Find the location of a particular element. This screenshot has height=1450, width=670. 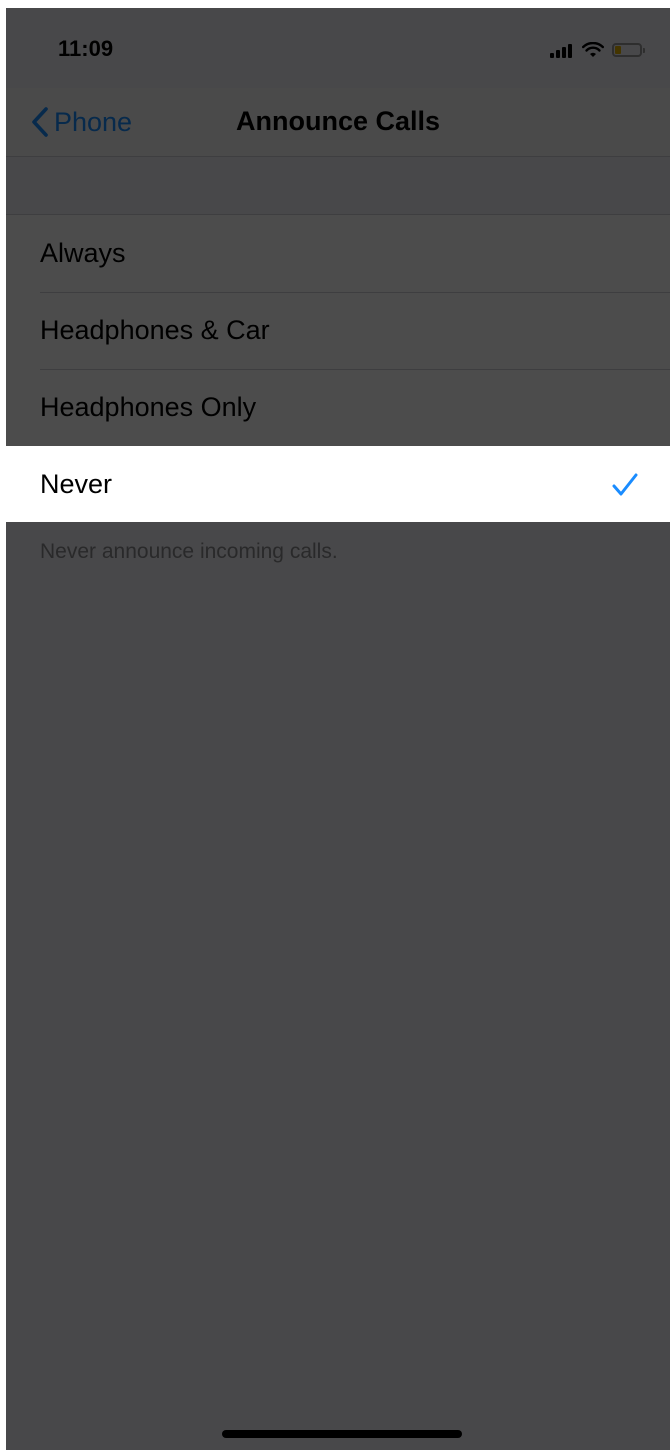

battery-level is located at coordinates (618, 50).